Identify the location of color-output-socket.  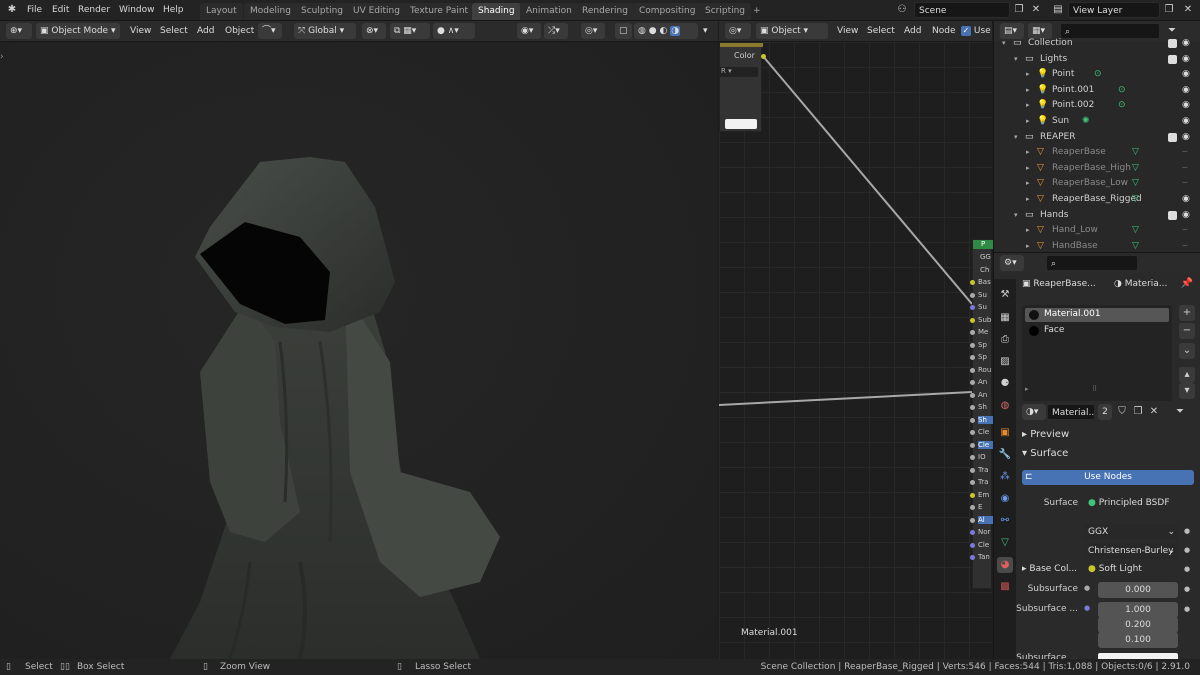
(763, 56).